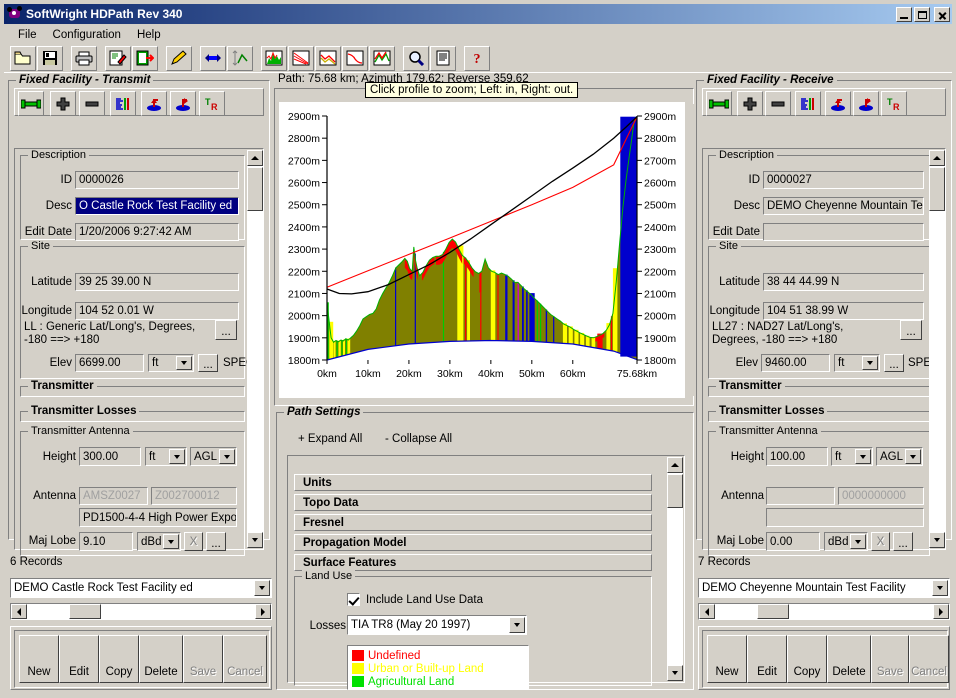  Describe the element at coordinates (719, 103) in the screenshot. I see `link-icon` at that location.